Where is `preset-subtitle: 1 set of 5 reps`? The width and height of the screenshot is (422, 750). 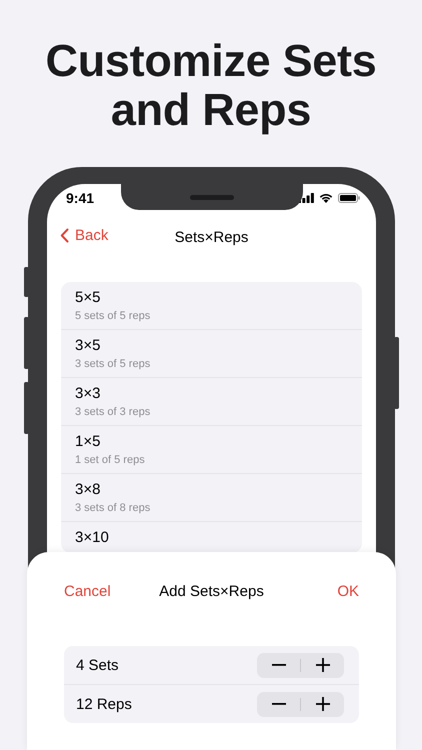 preset-subtitle: 1 set of 5 reps is located at coordinates (110, 460).